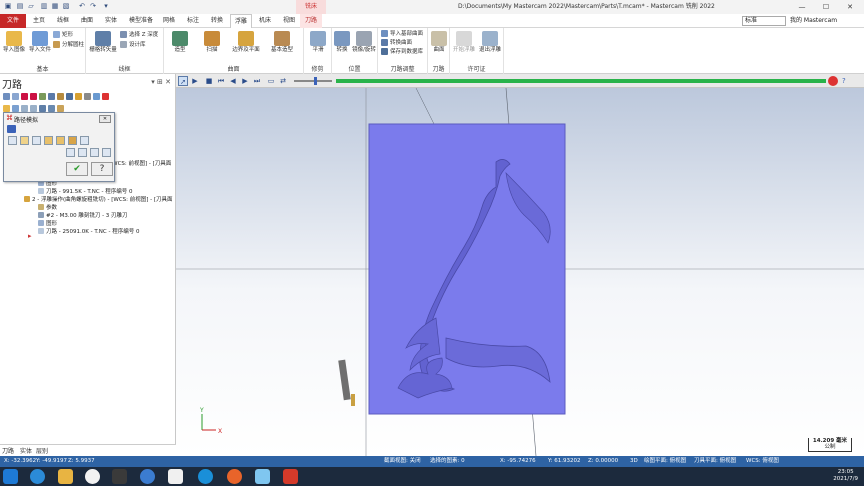  Describe the element at coordinates (147, 476) in the screenshot. I see `network-icon` at that location.